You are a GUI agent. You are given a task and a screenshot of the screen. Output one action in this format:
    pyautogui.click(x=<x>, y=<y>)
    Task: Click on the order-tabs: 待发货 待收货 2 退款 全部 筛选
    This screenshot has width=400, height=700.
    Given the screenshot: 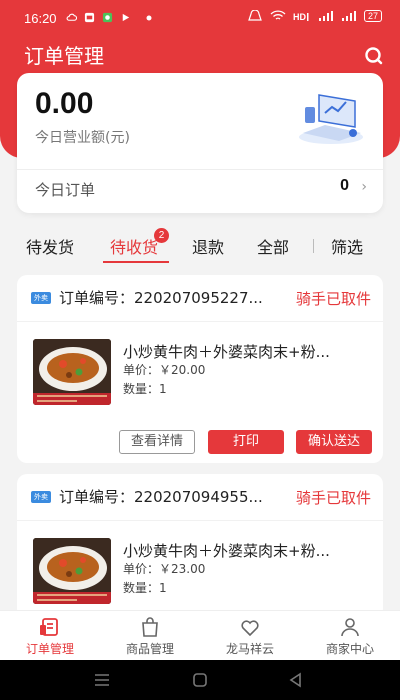 What is the action you would take?
    pyautogui.click(x=200, y=246)
    